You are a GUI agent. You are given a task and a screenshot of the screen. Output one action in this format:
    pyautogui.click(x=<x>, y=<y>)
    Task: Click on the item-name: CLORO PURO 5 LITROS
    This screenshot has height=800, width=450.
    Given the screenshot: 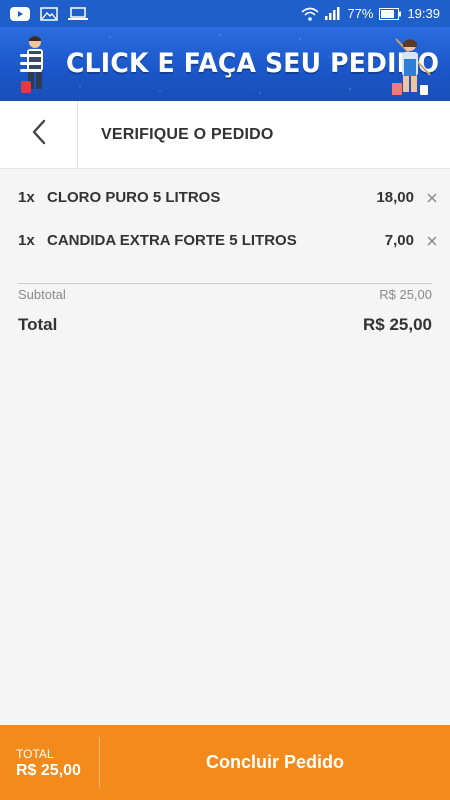 What is the action you would take?
    pyautogui.click(x=134, y=197)
    